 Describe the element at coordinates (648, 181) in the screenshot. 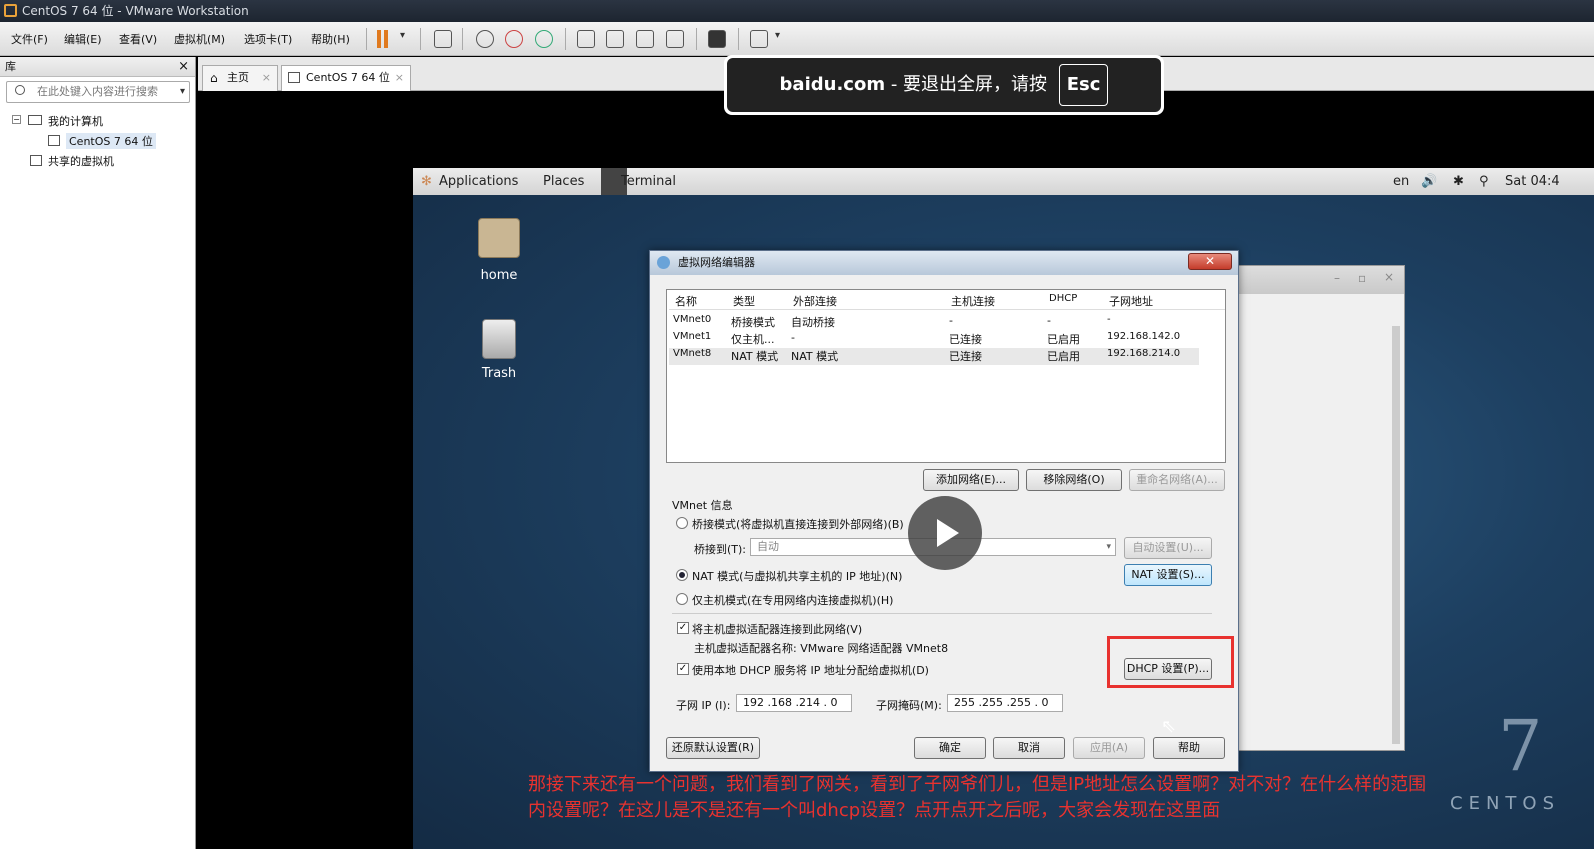

I see `terminal-menu: Terminal` at that location.